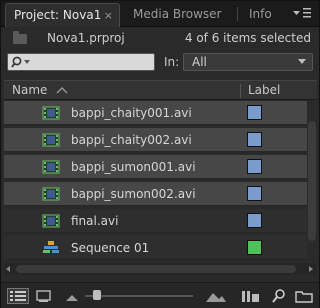 The height and width of the screenshot is (308, 320). I want to click on item-name: bappi_sumon001.avi, so click(133, 167).